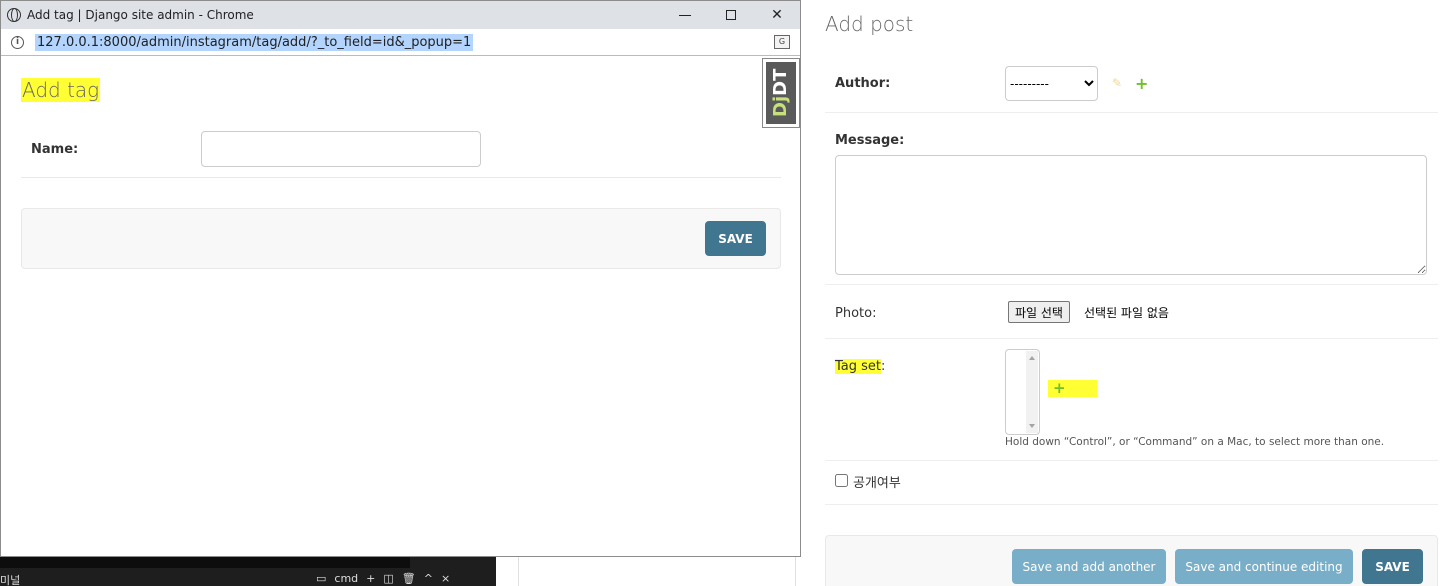 The width and height of the screenshot is (1450, 586). What do you see at coordinates (1022, 392) in the screenshot?
I see `tag-set-multiselect` at bounding box center [1022, 392].